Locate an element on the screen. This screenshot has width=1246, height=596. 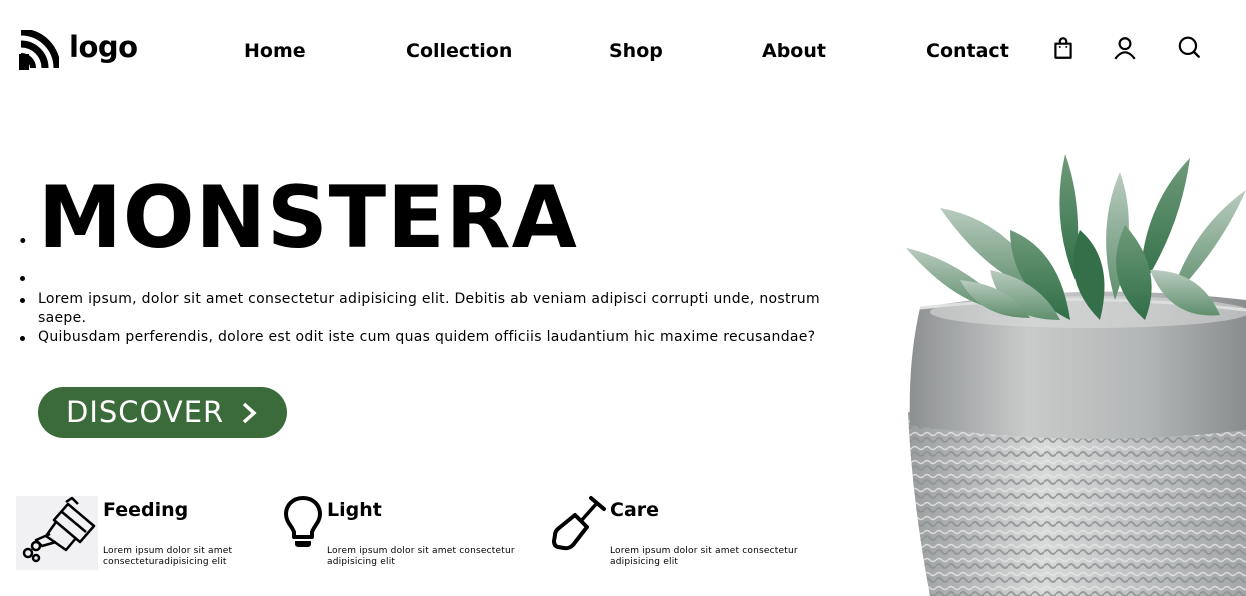
logo-mark-icon is located at coordinates (39, 50).